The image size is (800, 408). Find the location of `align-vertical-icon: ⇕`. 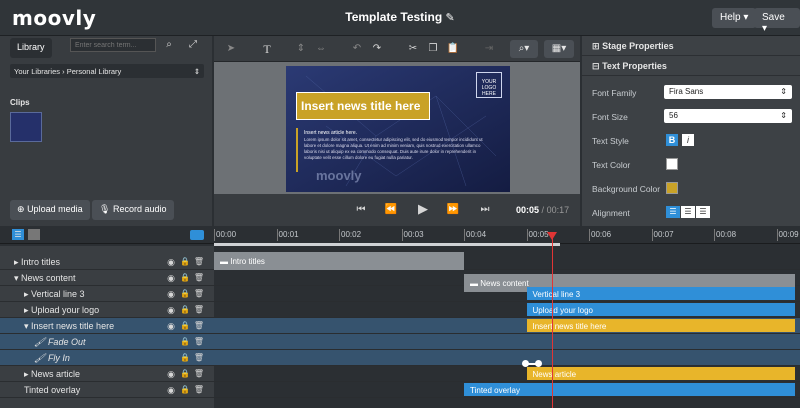

align-vertical-icon: ⇕ is located at coordinates (301, 49).